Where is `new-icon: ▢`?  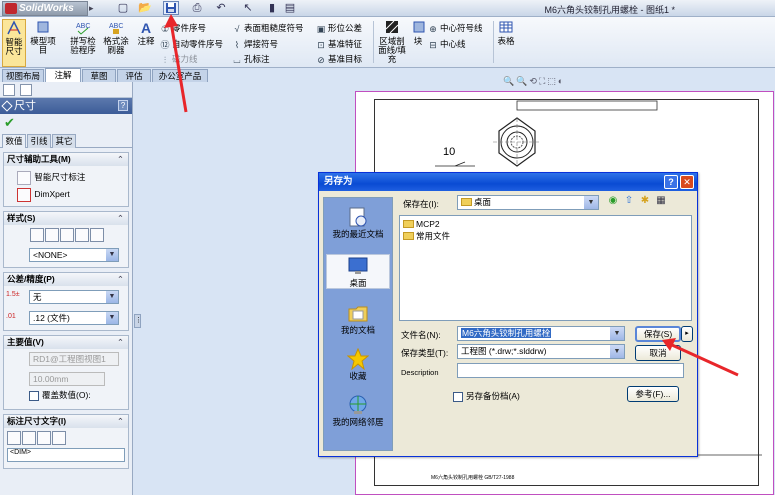
new-icon: ▢ is located at coordinates (123, 8).